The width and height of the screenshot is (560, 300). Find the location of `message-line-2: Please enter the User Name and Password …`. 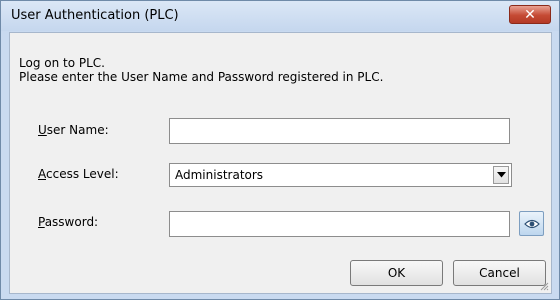

message-line-2: Please enter the User Name and Password … is located at coordinates (201, 77).